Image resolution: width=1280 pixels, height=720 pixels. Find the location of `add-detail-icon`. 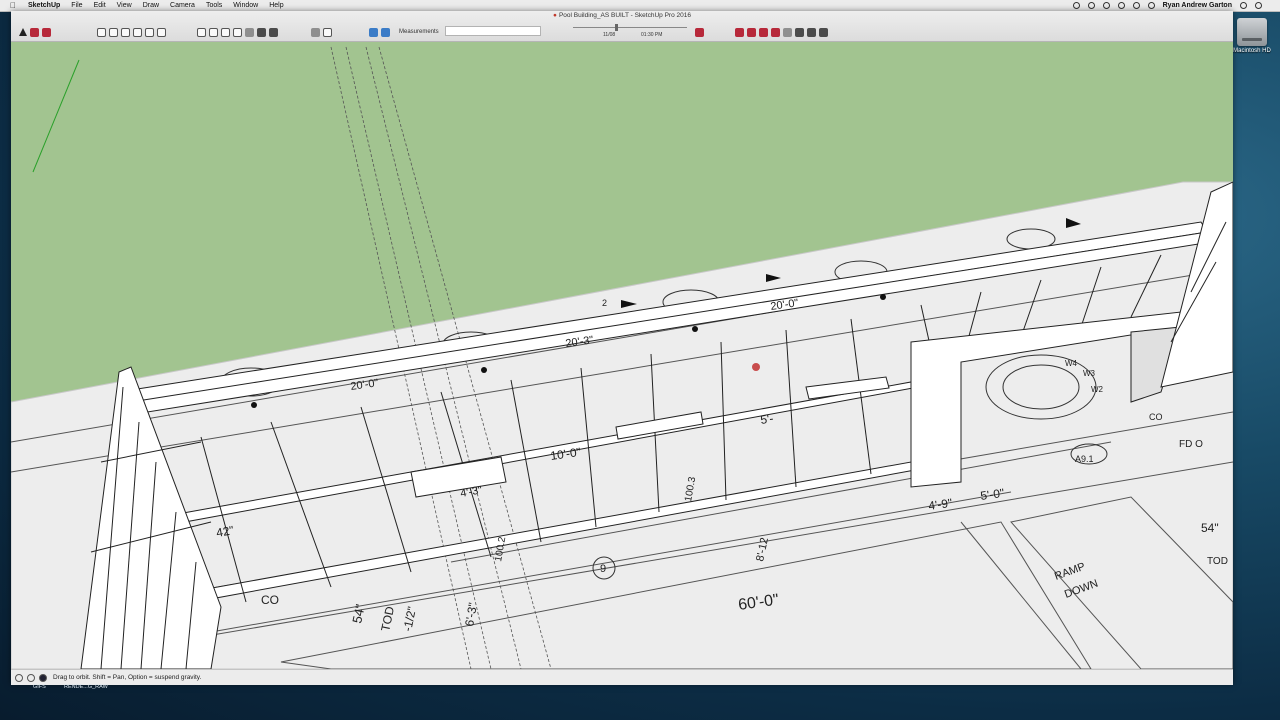

add-detail-icon is located at coordinates (799, 32).